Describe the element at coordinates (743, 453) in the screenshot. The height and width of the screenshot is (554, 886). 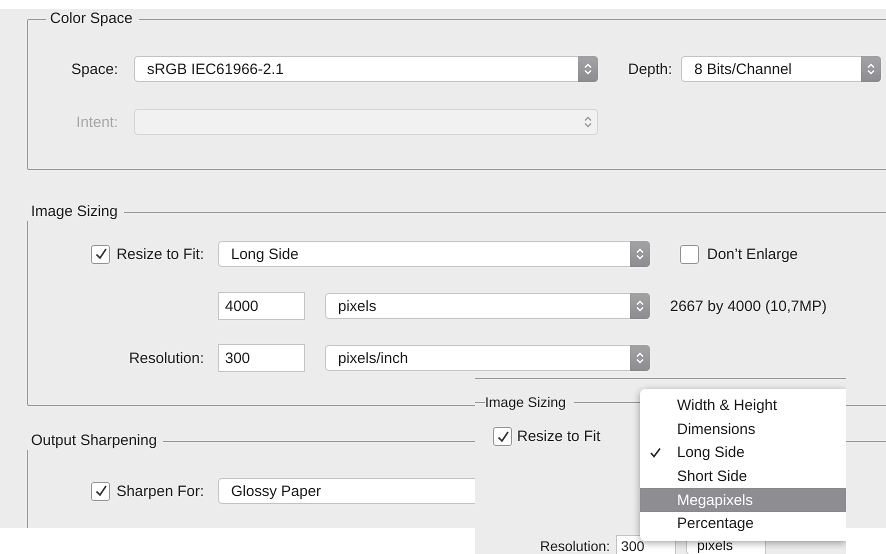
I see `menu-item: Long Side` at that location.